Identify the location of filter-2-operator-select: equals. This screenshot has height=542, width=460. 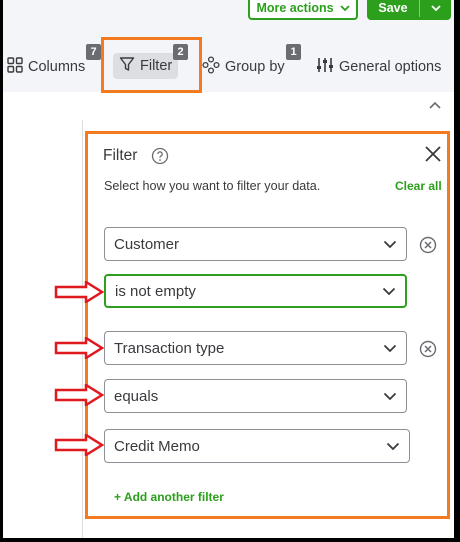
(255, 396).